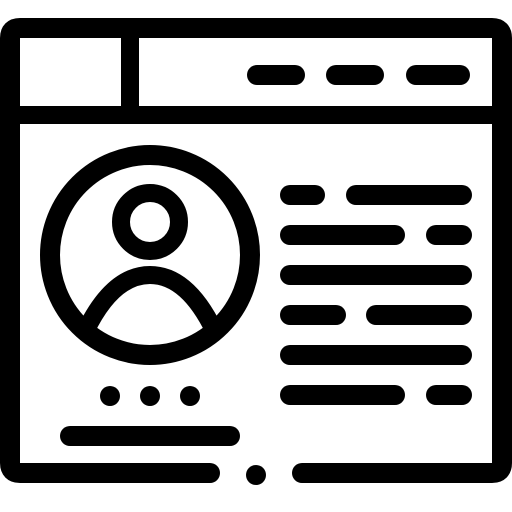  Describe the element at coordinates (256, 475) in the screenshot. I see `bottom-center-dot` at that location.